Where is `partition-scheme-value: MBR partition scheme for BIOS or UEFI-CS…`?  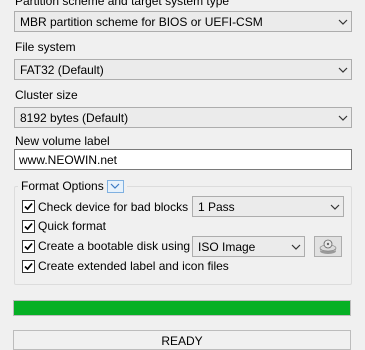 partition-scheme-value: MBR partition scheme for BIOS or UEFI-CS… is located at coordinates (141, 21).